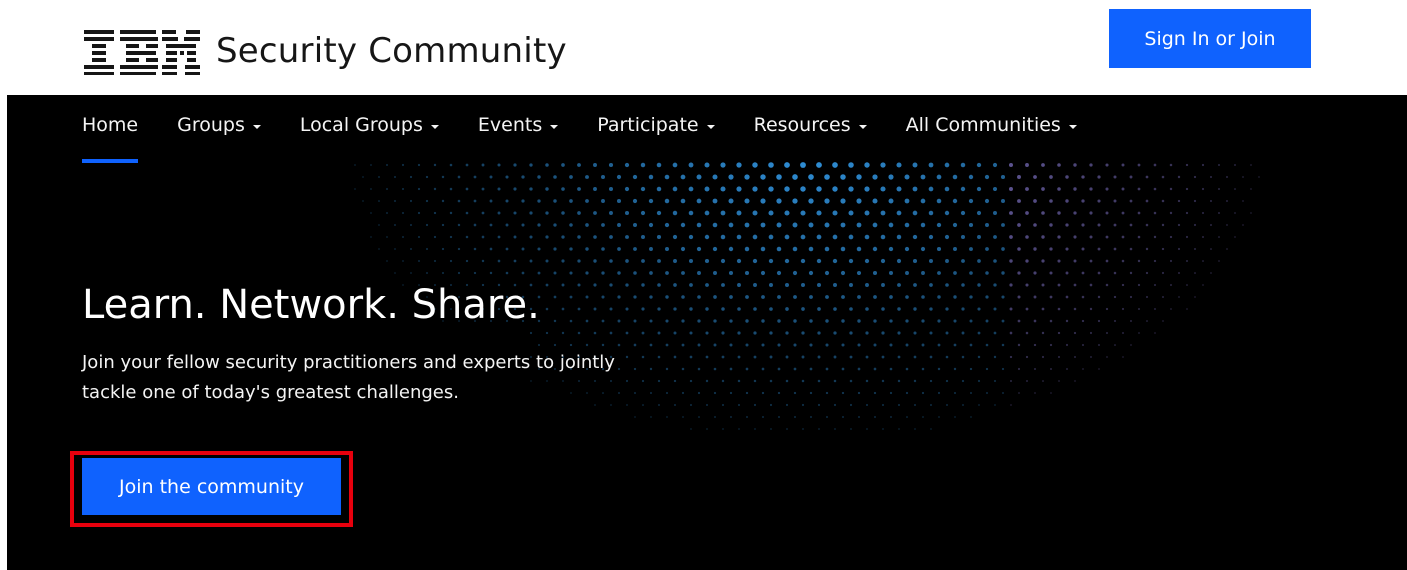 The image size is (1407, 570). Describe the element at coordinates (518, 129) in the screenshot. I see `nav-item-events: Events` at that location.